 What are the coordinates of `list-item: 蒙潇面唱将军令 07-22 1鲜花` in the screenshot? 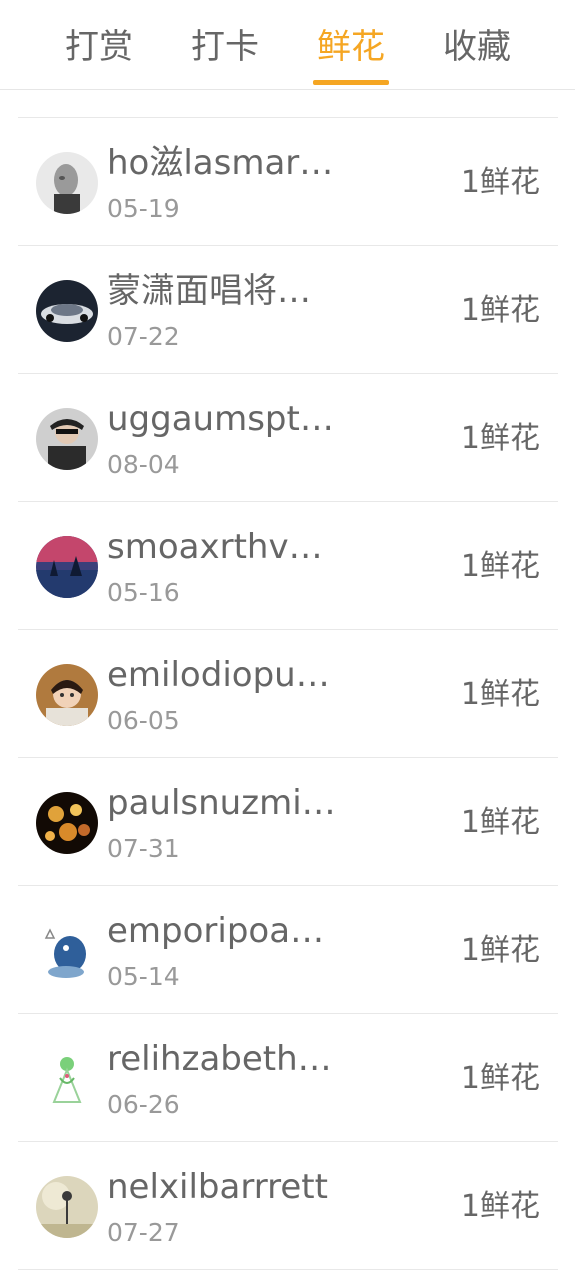 It's located at (288, 310).